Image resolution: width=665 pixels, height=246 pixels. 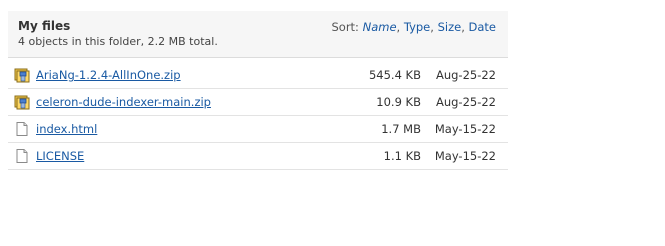 I want to click on sort-by-date-link: Date, so click(x=483, y=27).